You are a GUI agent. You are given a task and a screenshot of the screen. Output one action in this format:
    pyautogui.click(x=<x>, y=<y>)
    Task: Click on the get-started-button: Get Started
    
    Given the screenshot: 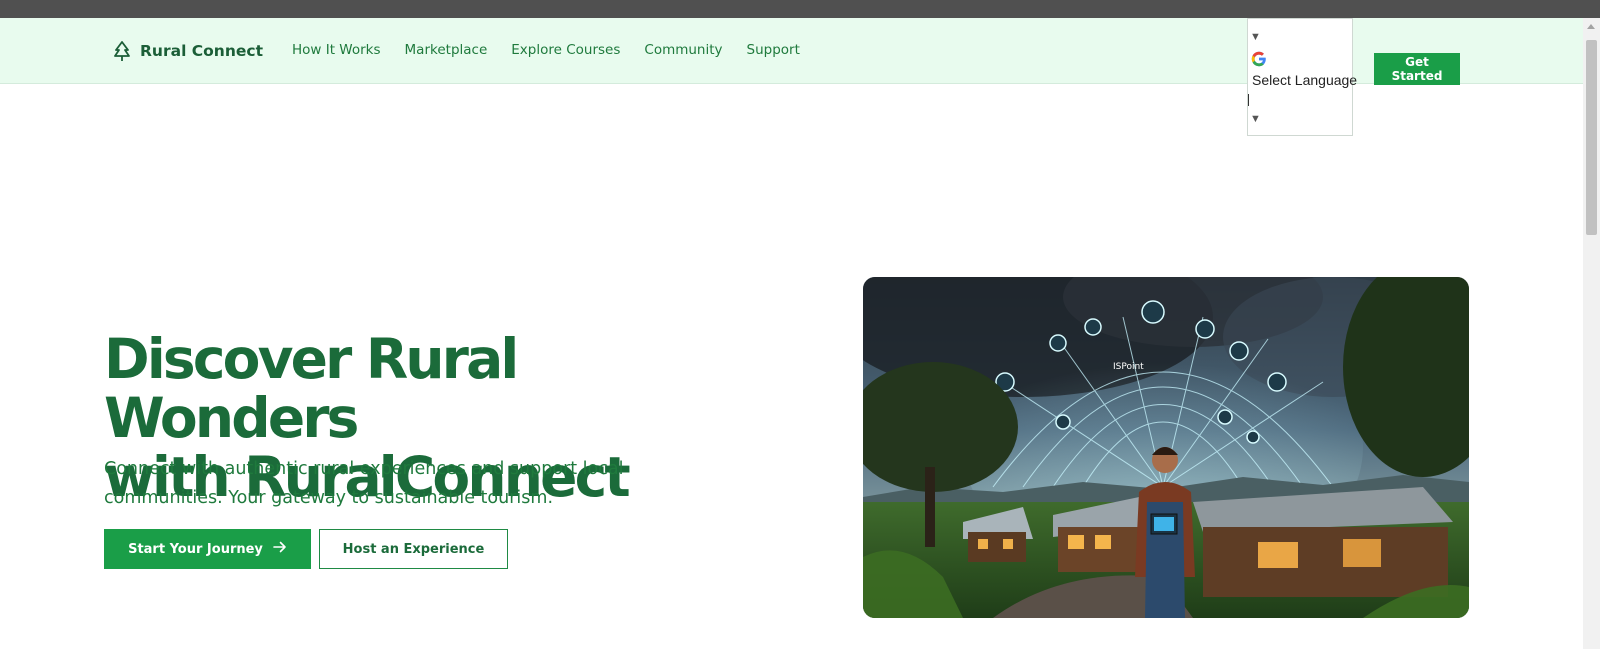 What is the action you would take?
    pyautogui.click(x=1417, y=69)
    